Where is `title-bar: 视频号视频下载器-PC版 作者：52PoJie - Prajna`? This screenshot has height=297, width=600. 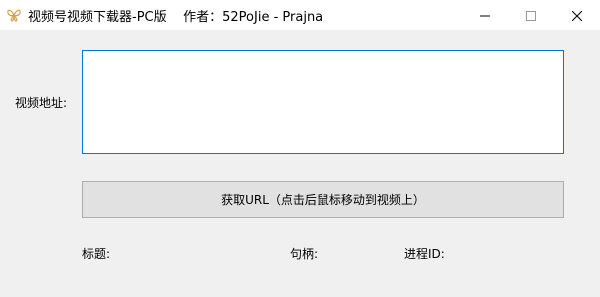
title-bar: 视频号视频下载器-PC版 作者：52PoJie - Prajna is located at coordinates (300, 15).